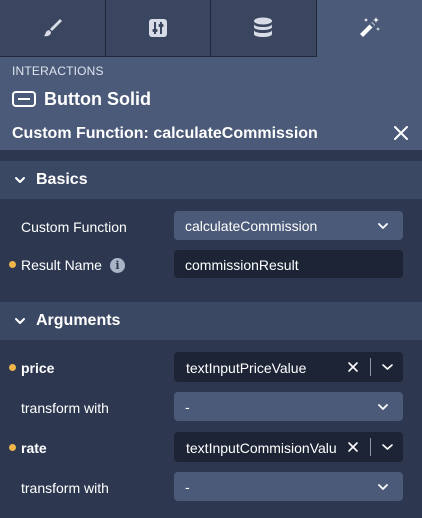 The width and height of the screenshot is (422, 518). I want to click on tab-interactions, so click(369, 28).